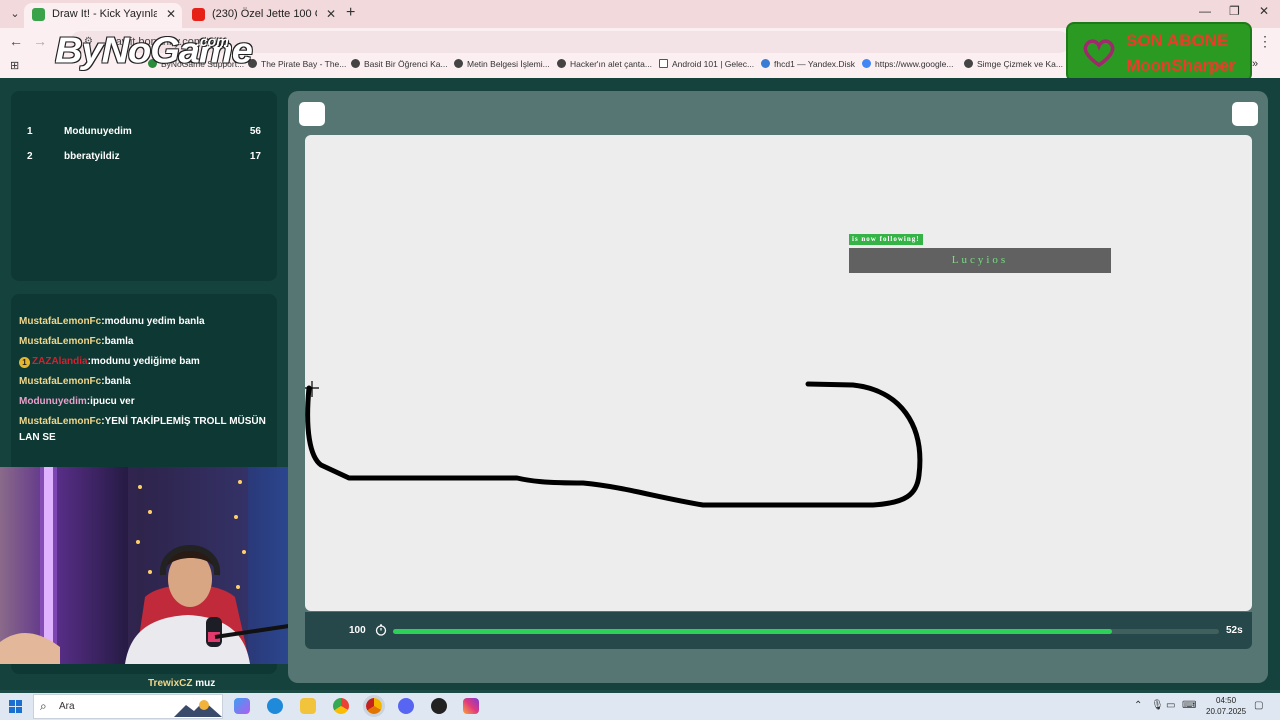 The height and width of the screenshot is (720, 1280). What do you see at coordinates (1234, 11) in the screenshot?
I see `restore-icon: ❐` at bounding box center [1234, 11].